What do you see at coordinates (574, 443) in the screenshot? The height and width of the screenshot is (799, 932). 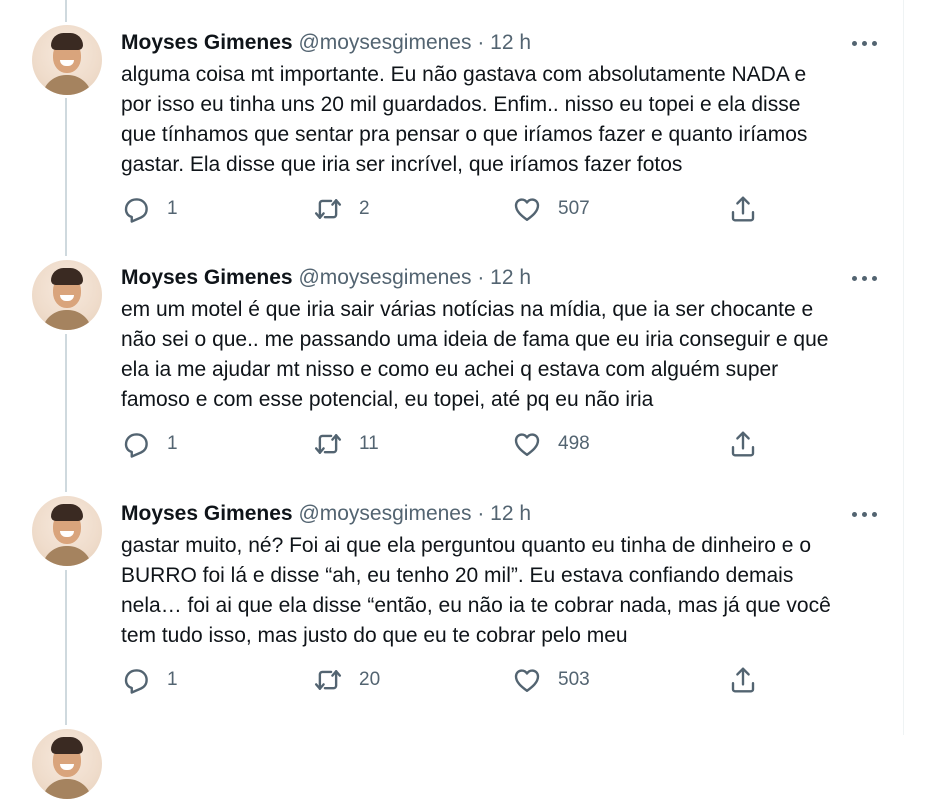 I see `like-count: 498` at bounding box center [574, 443].